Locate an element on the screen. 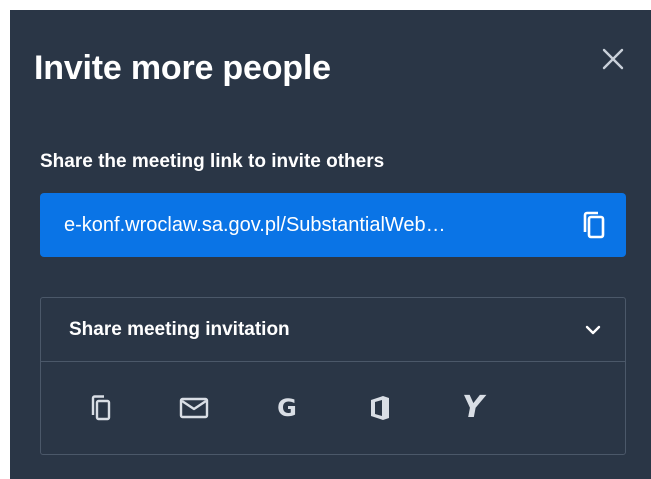 This screenshot has height=479, width=651. copy-invitation-button is located at coordinates (101, 408).